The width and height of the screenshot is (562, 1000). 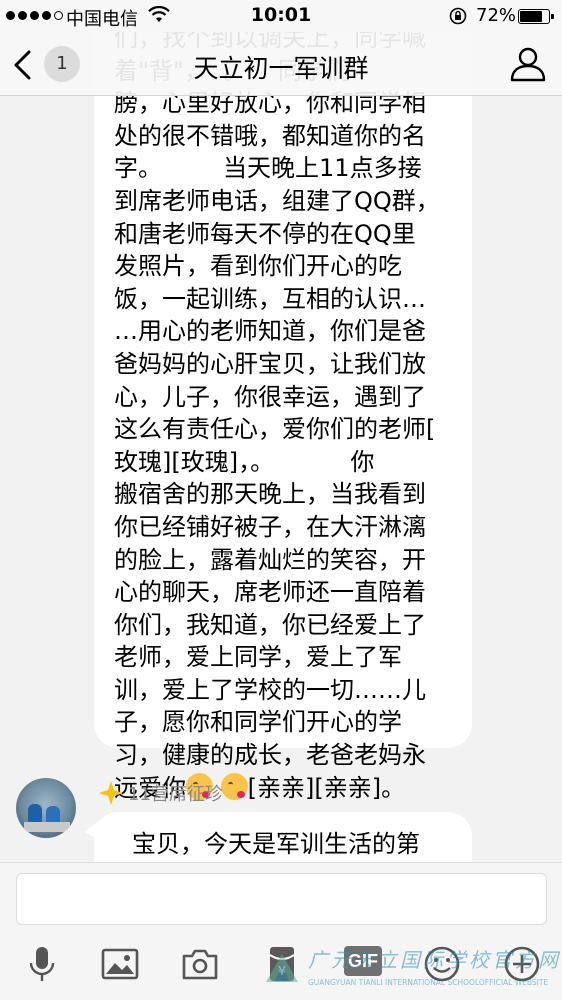 I want to click on sparkle-icon, so click(x=111, y=793).